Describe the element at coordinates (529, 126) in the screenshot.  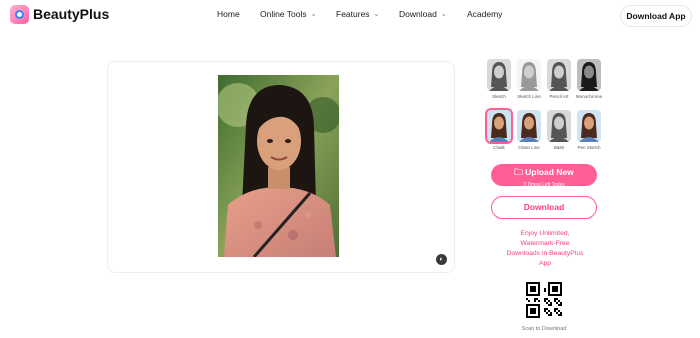
I see `style-thumb-clean-line` at that location.